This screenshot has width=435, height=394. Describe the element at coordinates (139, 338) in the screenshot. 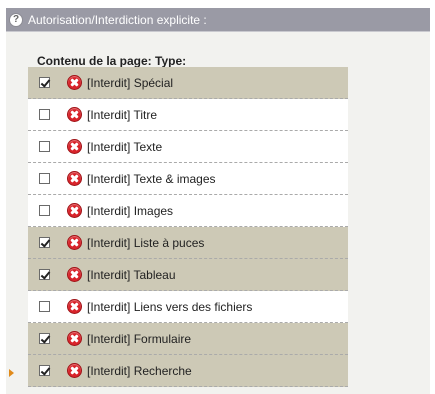

I see `item-label: [Interdit] Formulaire` at that location.